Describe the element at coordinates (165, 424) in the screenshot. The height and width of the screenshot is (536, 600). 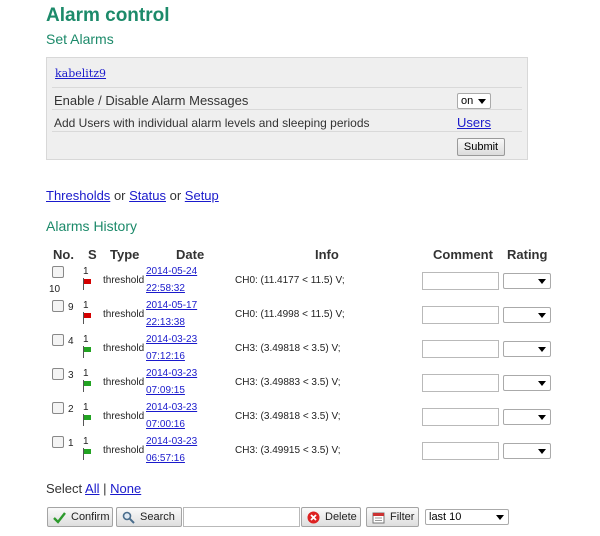
I see `row-time-link: 07:00:16` at that location.